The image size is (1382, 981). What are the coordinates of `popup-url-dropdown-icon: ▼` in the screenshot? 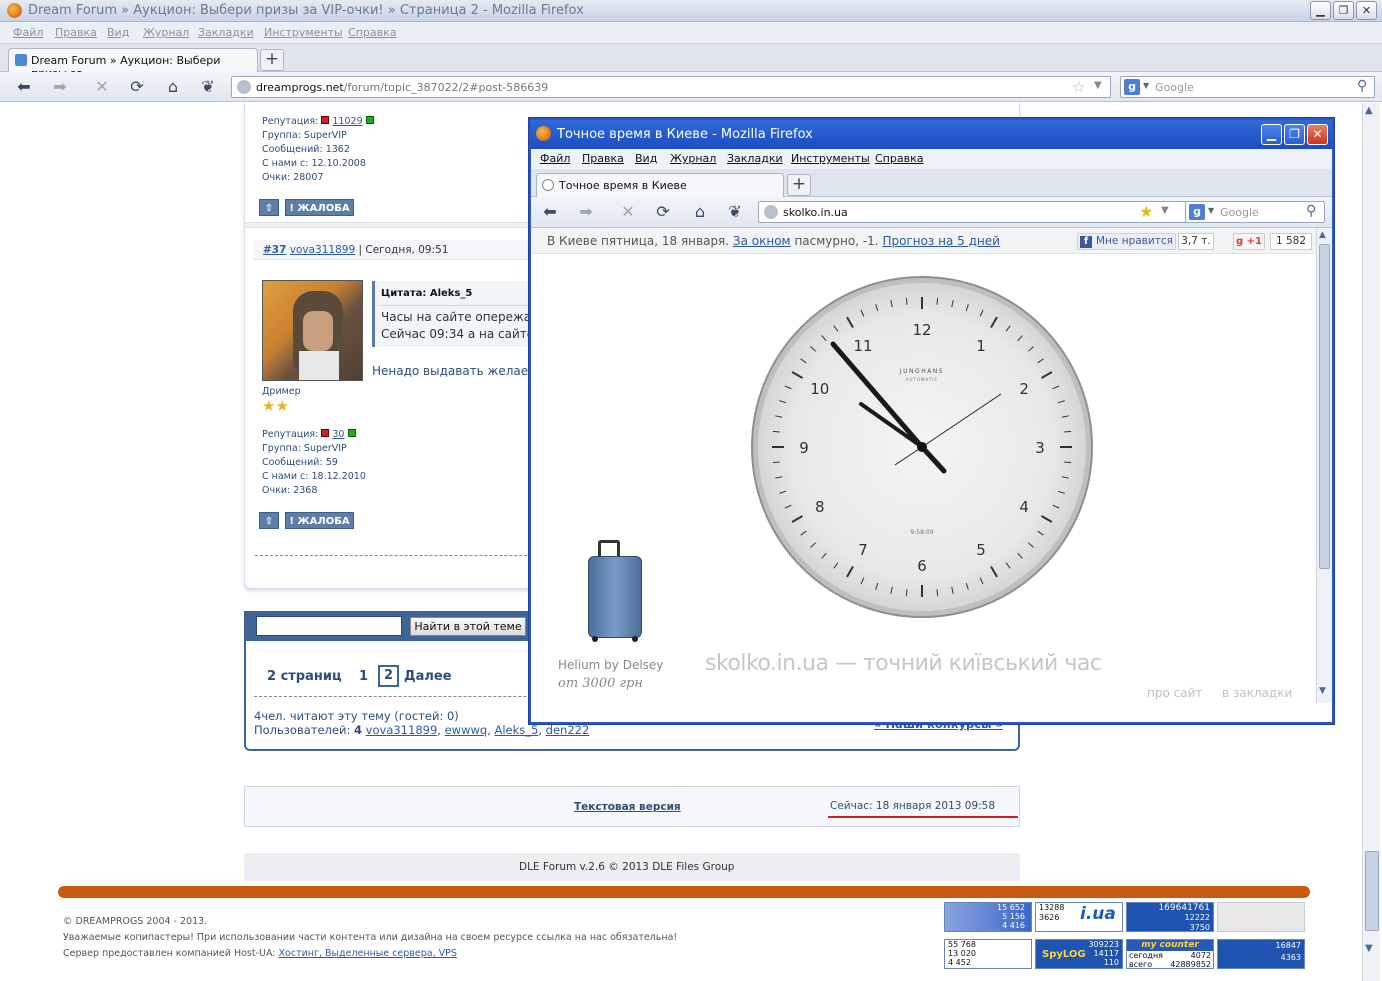 It's located at (1165, 210).